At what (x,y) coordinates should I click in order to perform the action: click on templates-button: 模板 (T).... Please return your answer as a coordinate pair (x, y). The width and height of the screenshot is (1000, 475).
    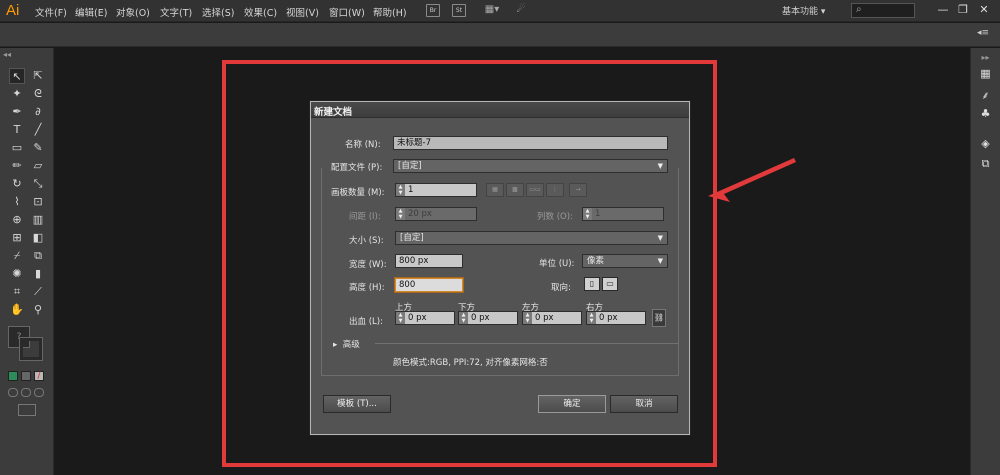
    Looking at the image, I should click on (357, 404).